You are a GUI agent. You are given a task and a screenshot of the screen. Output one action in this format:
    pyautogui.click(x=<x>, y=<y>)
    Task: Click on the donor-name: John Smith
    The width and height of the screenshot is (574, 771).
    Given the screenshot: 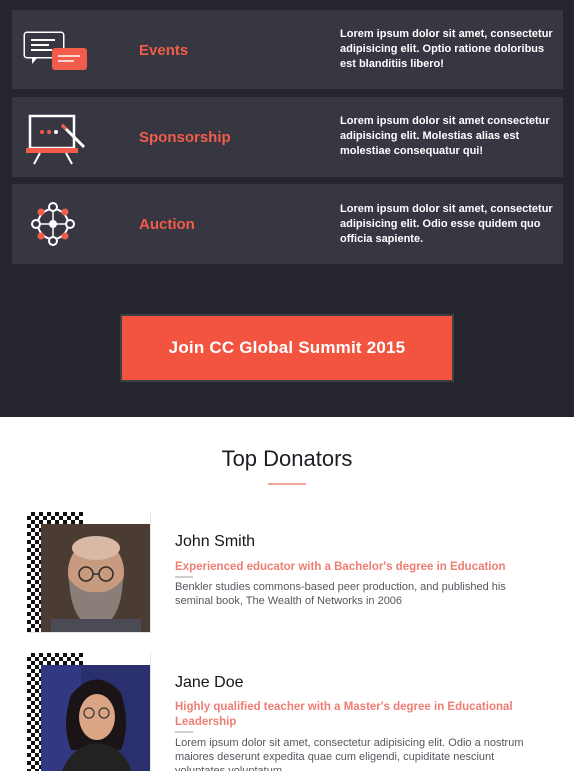 What is the action you would take?
    pyautogui.click(x=215, y=541)
    